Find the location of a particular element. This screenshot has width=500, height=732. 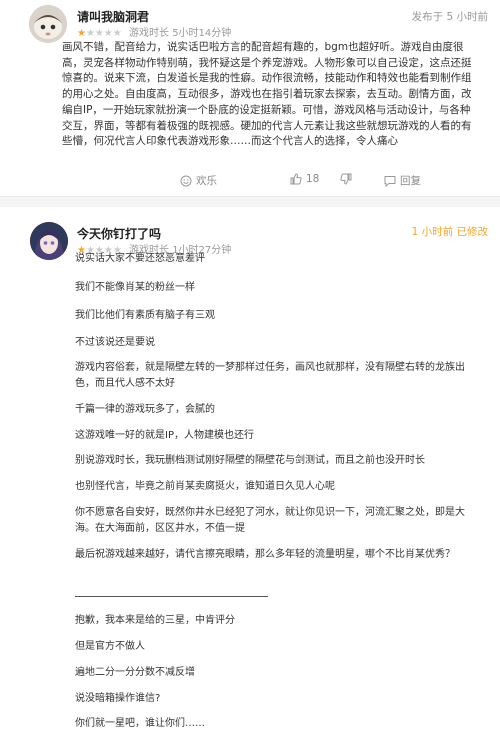

post-time: 发布于 5 小时前 is located at coordinates (449, 17).